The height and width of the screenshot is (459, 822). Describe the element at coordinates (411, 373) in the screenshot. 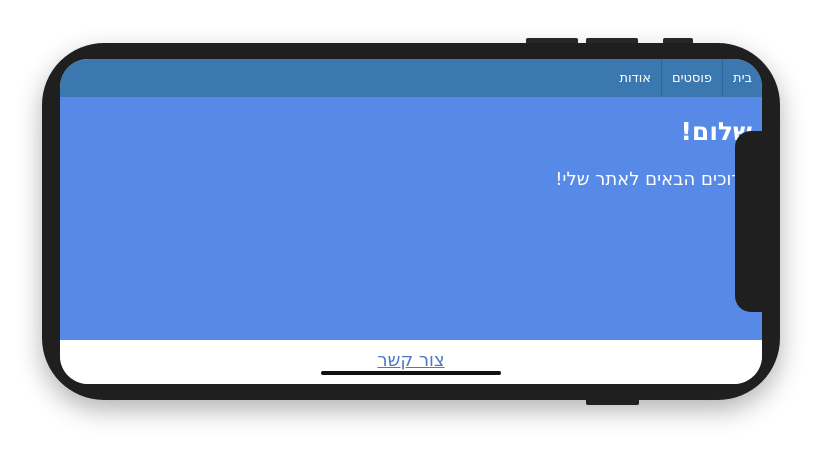

I see `home-indicator` at that location.